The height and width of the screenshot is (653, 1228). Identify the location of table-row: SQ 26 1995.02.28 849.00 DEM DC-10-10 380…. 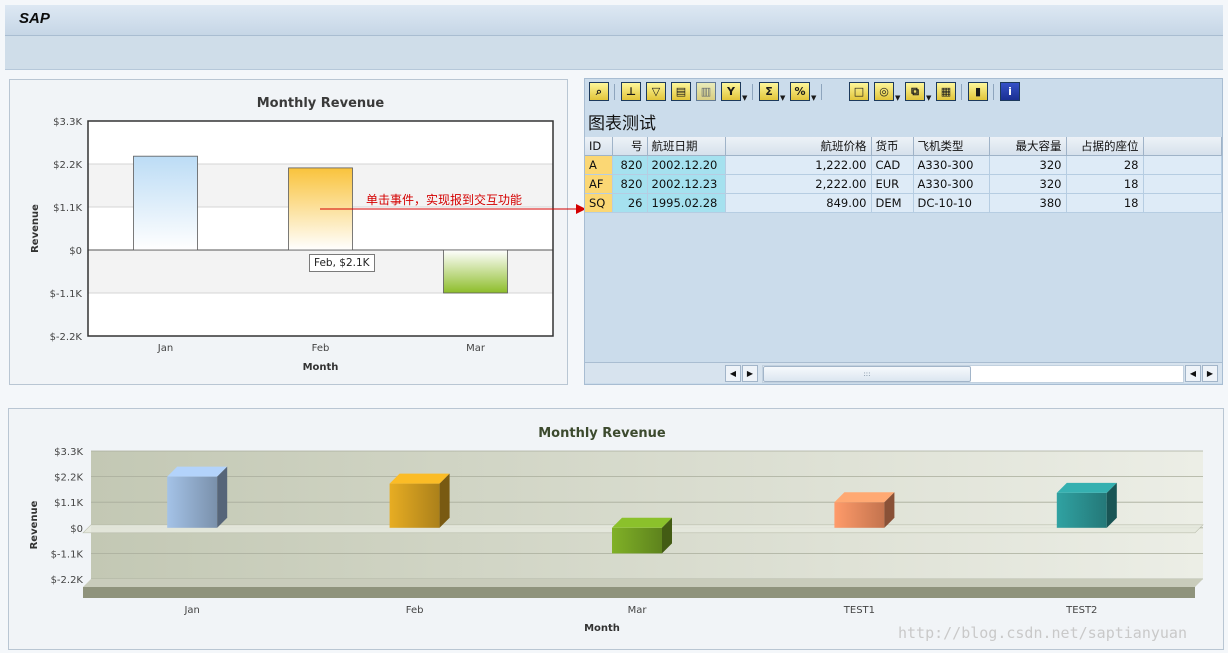
(903, 203).